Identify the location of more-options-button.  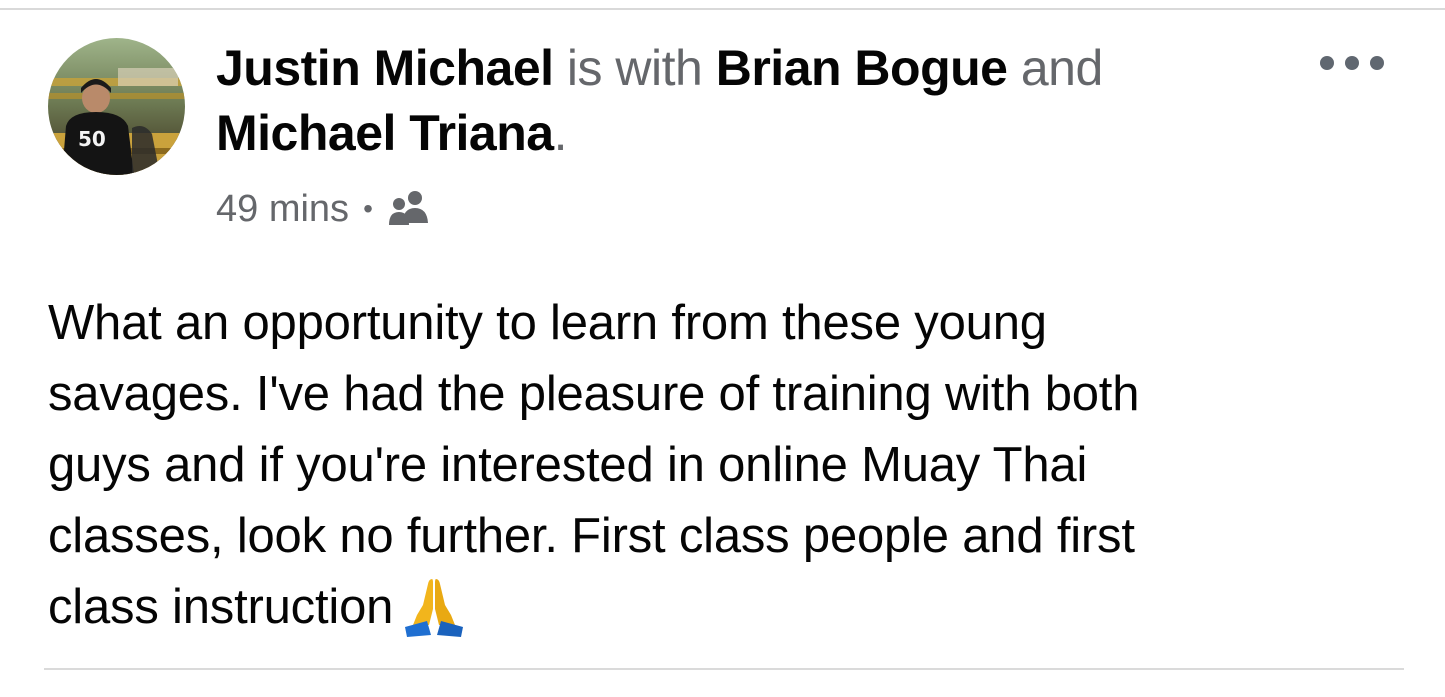
(1352, 63).